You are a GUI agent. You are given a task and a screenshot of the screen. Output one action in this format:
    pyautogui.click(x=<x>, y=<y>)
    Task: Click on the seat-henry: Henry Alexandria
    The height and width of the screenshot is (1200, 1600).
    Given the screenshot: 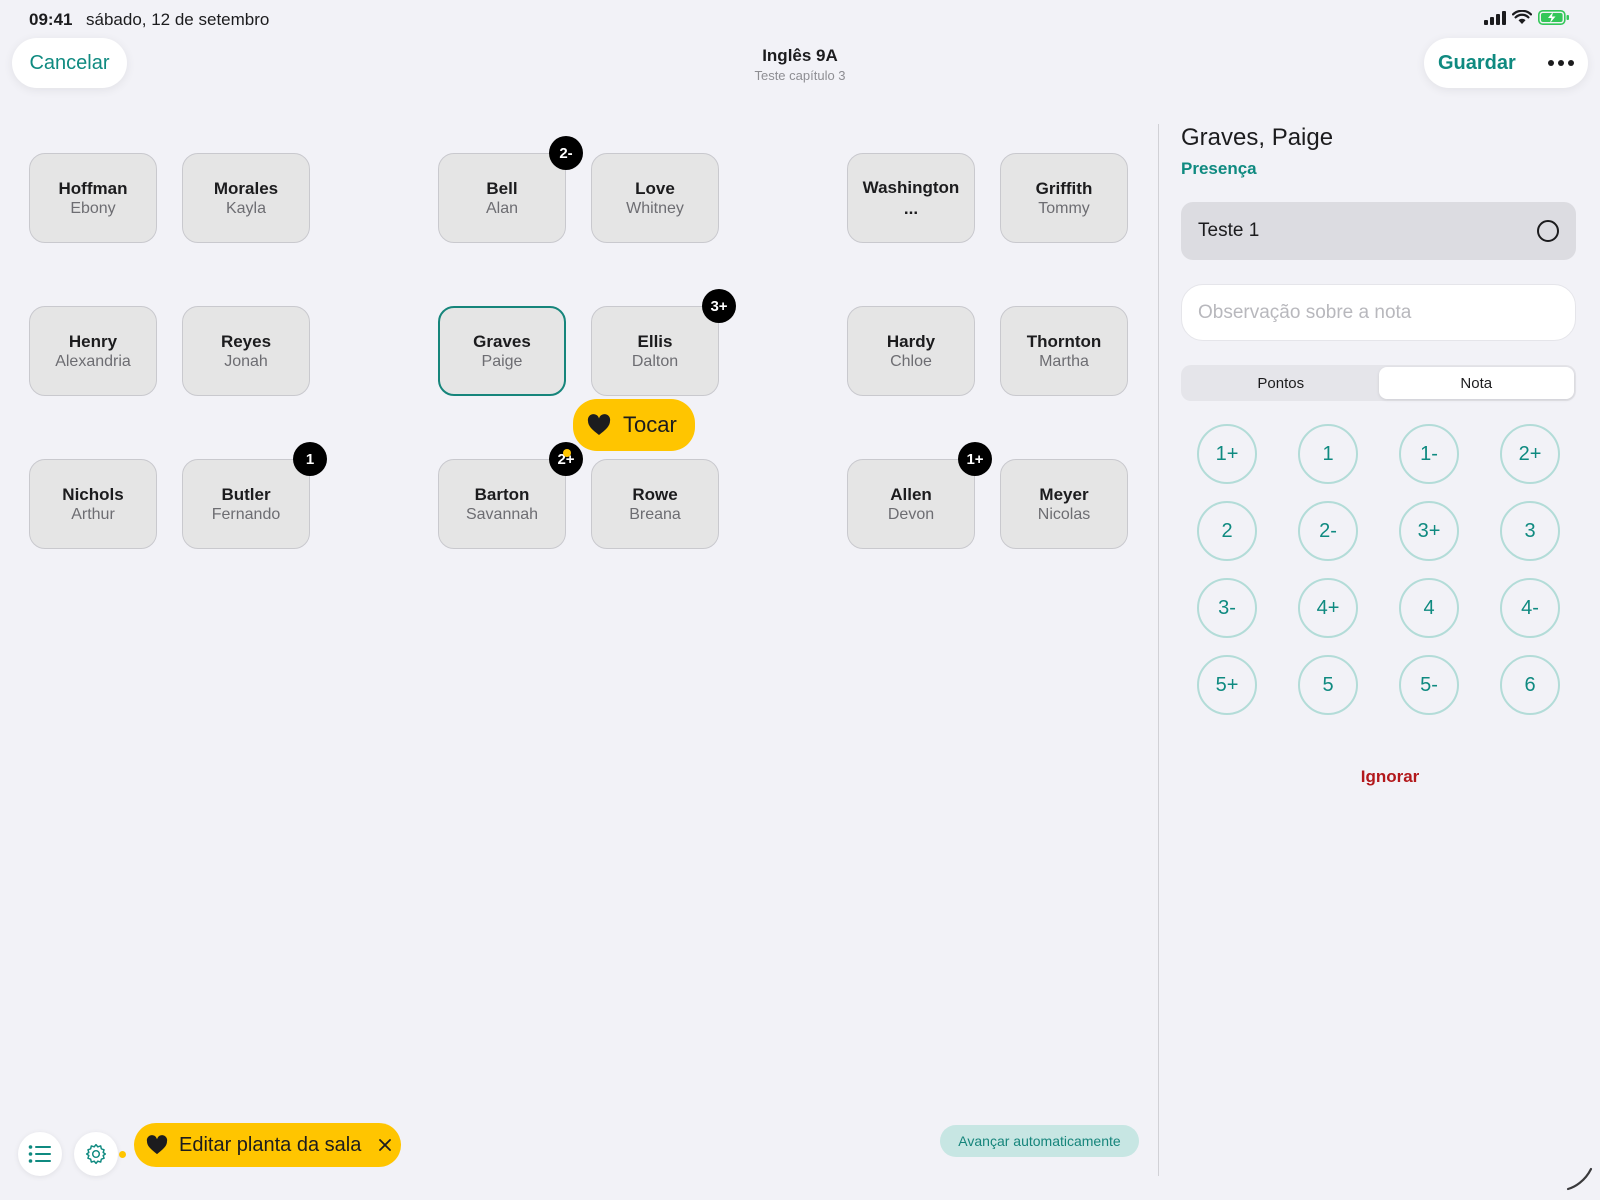 What is the action you would take?
    pyautogui.click(x=93, y=351)
    